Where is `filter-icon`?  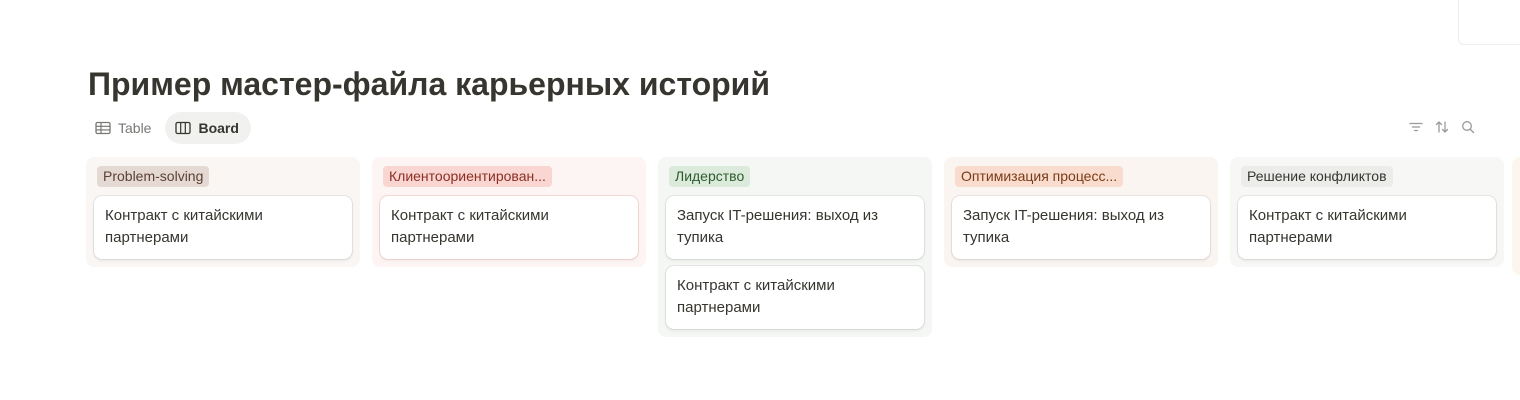 filter-icon is located at coordinates (1416, 127).